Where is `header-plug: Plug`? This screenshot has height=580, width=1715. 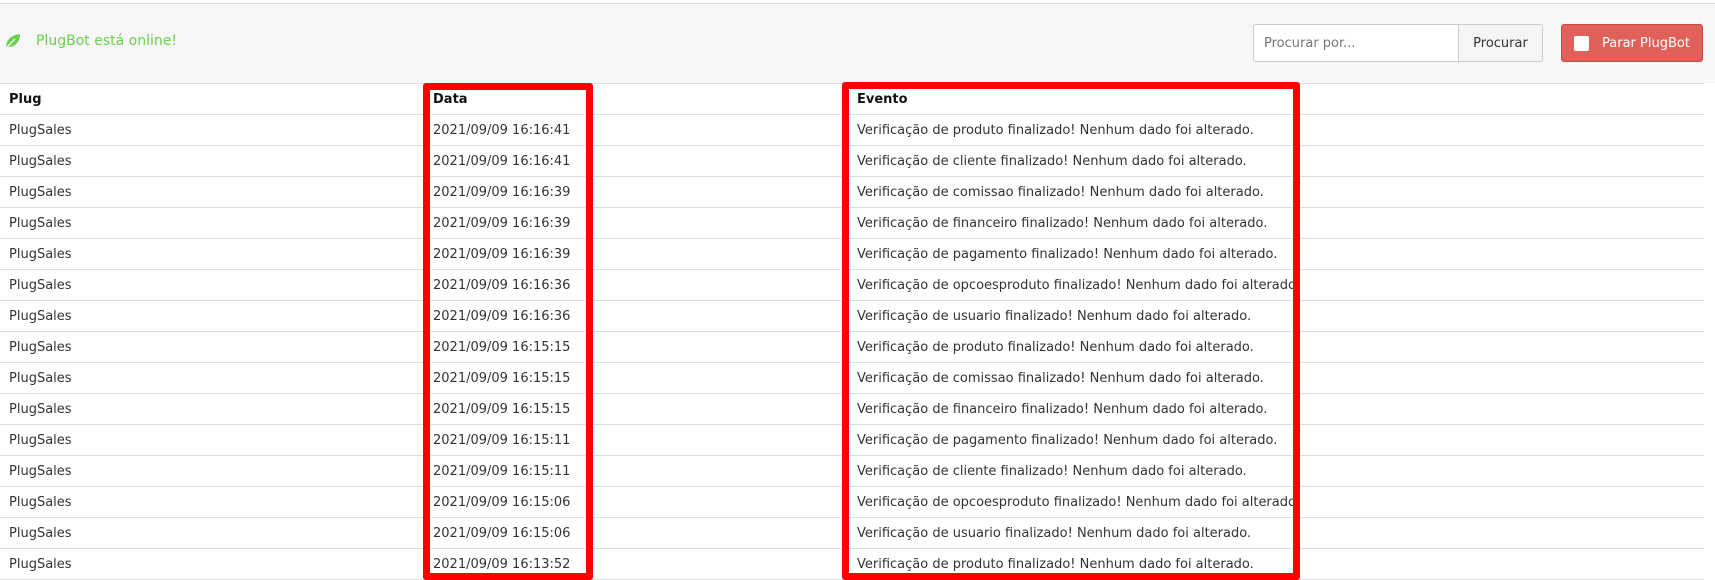 header-plug: Plug is located at coordinates (212, 99).